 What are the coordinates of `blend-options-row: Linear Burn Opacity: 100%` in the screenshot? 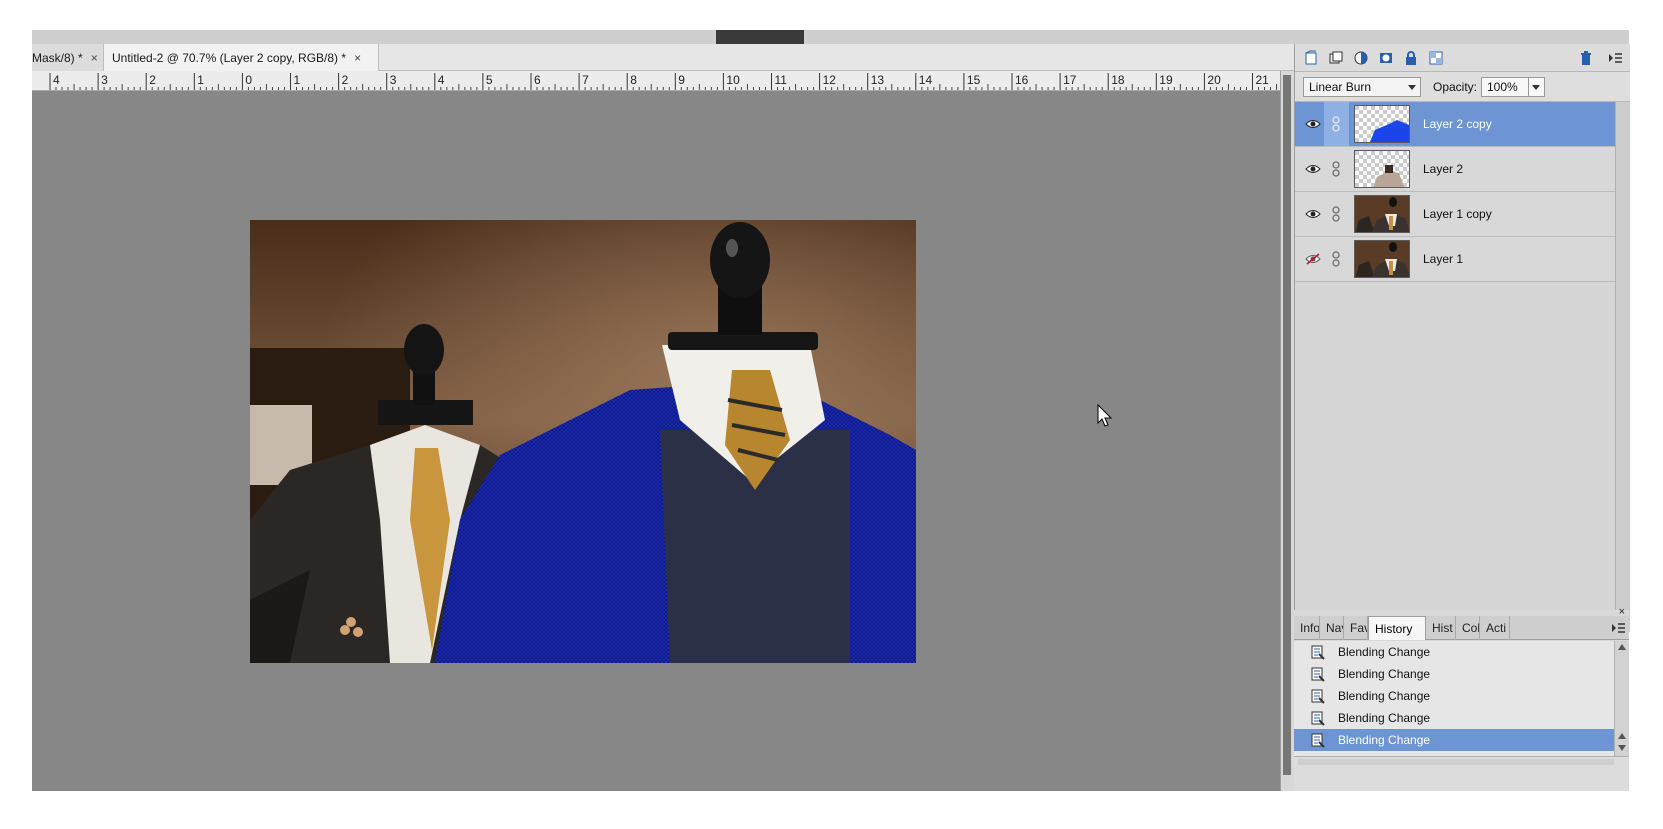 It's located at (1462, 87).